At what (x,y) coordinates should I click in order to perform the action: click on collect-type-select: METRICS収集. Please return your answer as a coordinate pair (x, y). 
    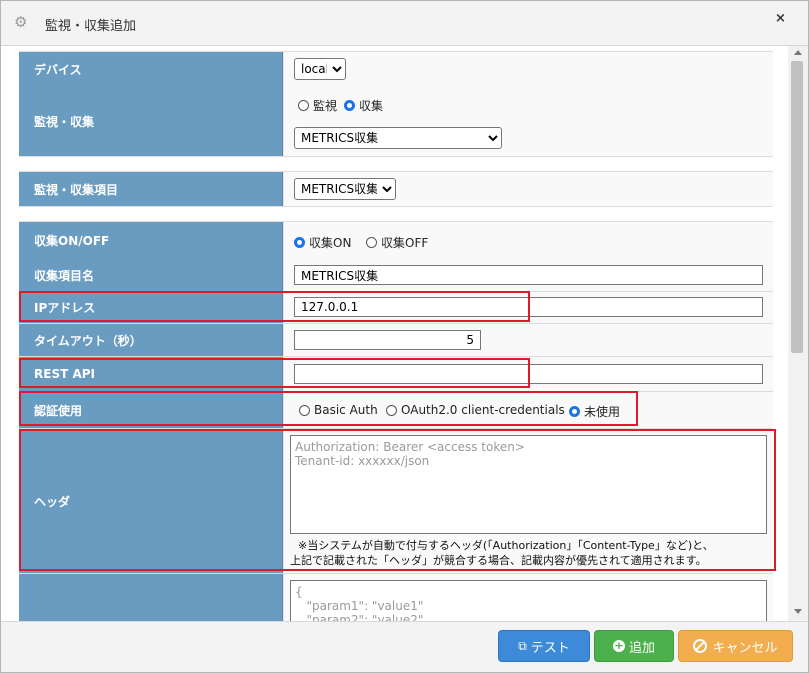
    Looking at the image, I should click on (398, 138).